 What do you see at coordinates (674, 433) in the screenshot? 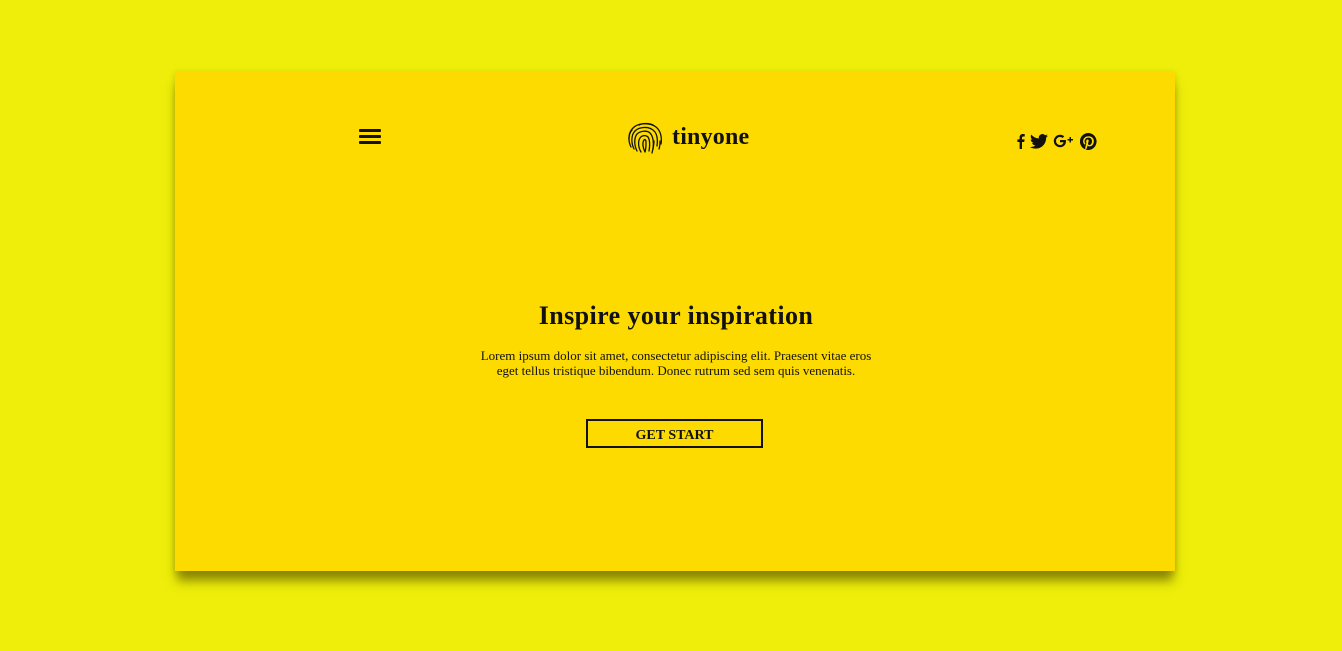
I see `get-start-button: GET START` at bounding box center [674, 433].